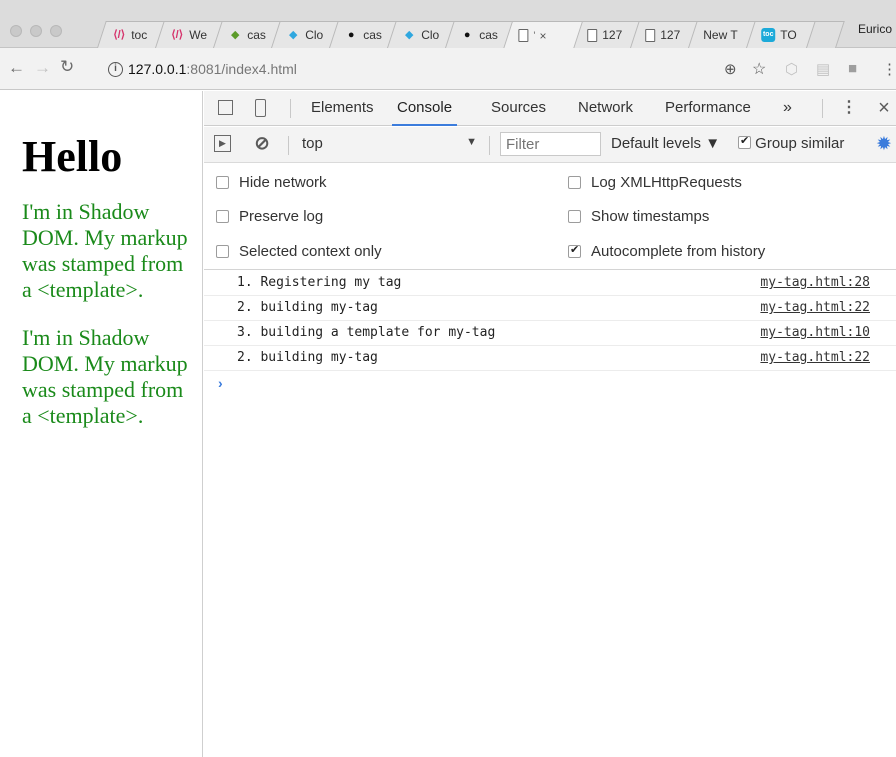 Image resolution: width=896 pixels, height=757 pixels. Describe the element at coordinates (16, 68) in the screenshot. I see `back-arrow-icon: ←` at that location.